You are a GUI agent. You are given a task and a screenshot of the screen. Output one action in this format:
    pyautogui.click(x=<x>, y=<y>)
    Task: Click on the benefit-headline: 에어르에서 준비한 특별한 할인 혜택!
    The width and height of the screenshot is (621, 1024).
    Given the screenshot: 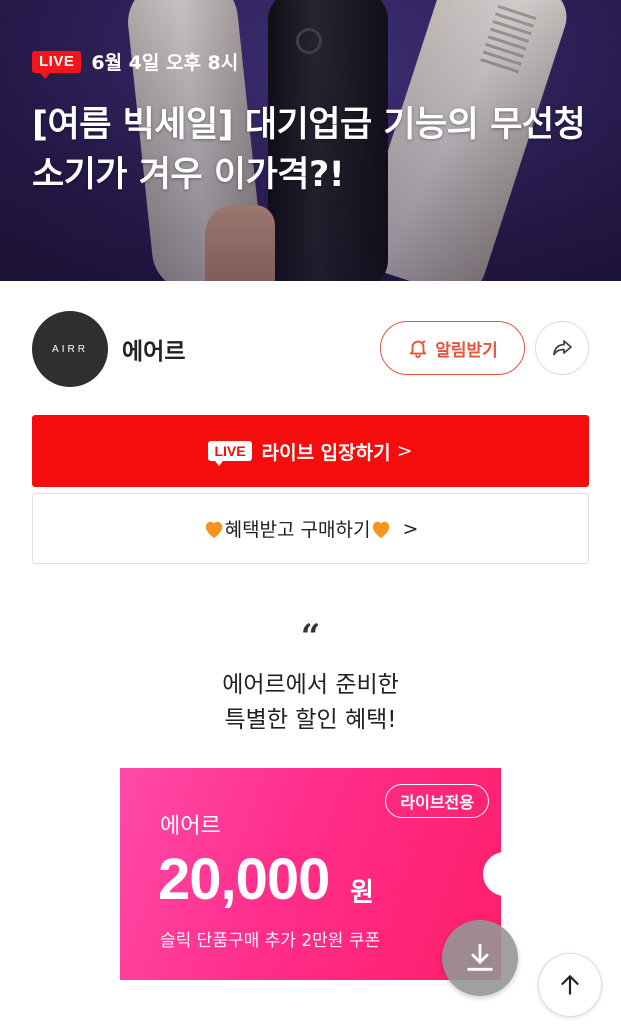 What is the action you would take?
    pyautogui.click(x=310, y=703)
    